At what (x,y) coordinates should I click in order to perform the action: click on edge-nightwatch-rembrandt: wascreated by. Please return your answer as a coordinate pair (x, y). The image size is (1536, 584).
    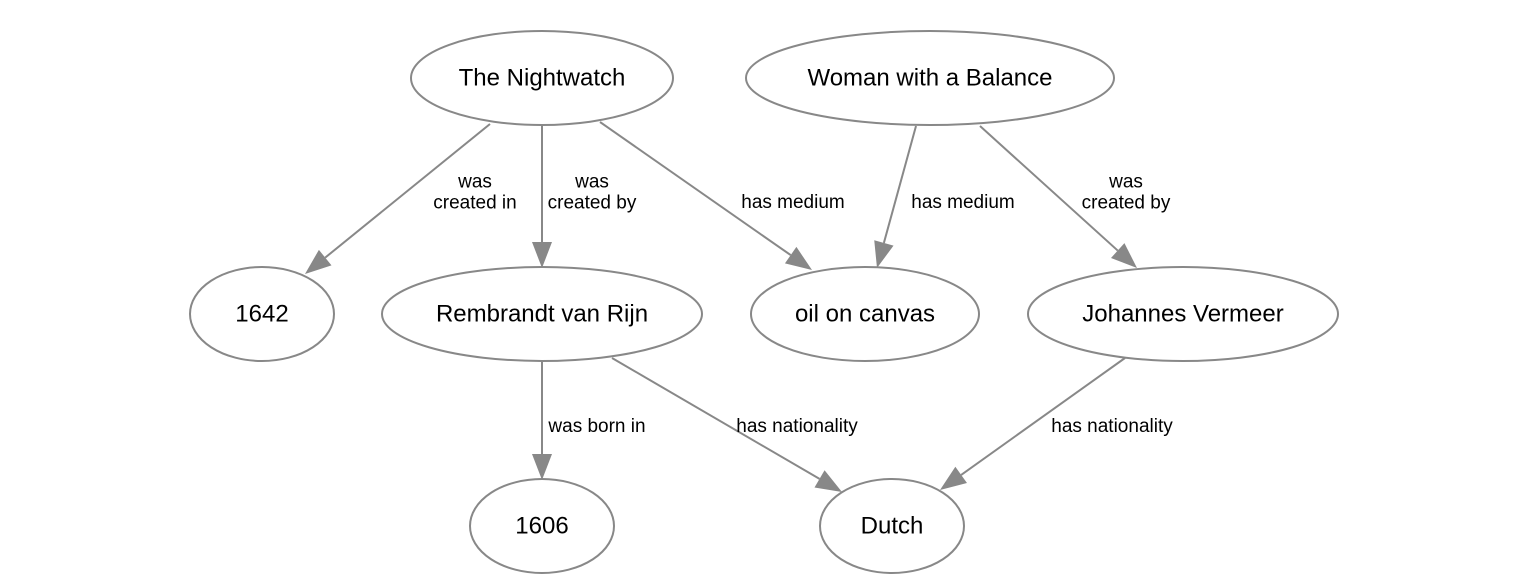
    Looking at the image, I should click on (584, 196).